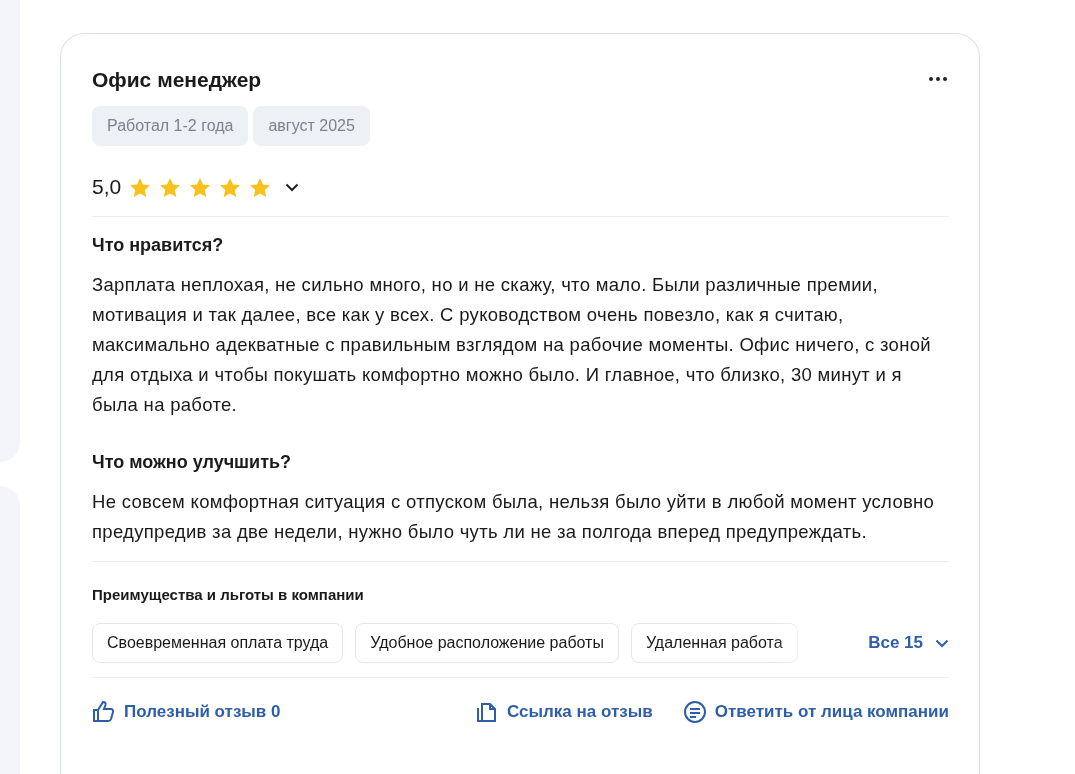  I want to click on section-heading: Что нравится?, so click(158, 245).